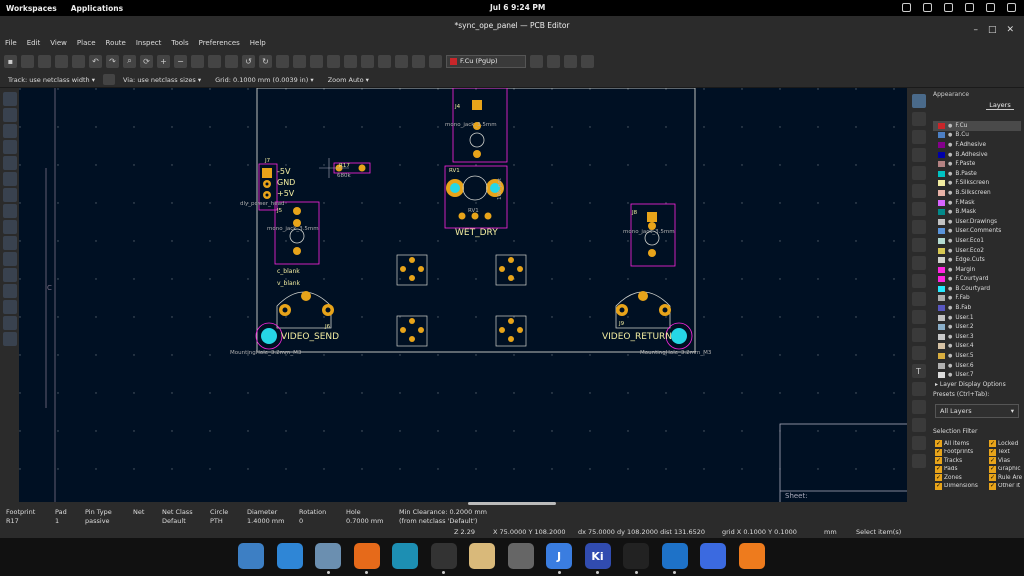  What do you see at coordinates (9, 339) in the screenshot?
I see `appearance-panel-icon` at bounding box center [9, 339].